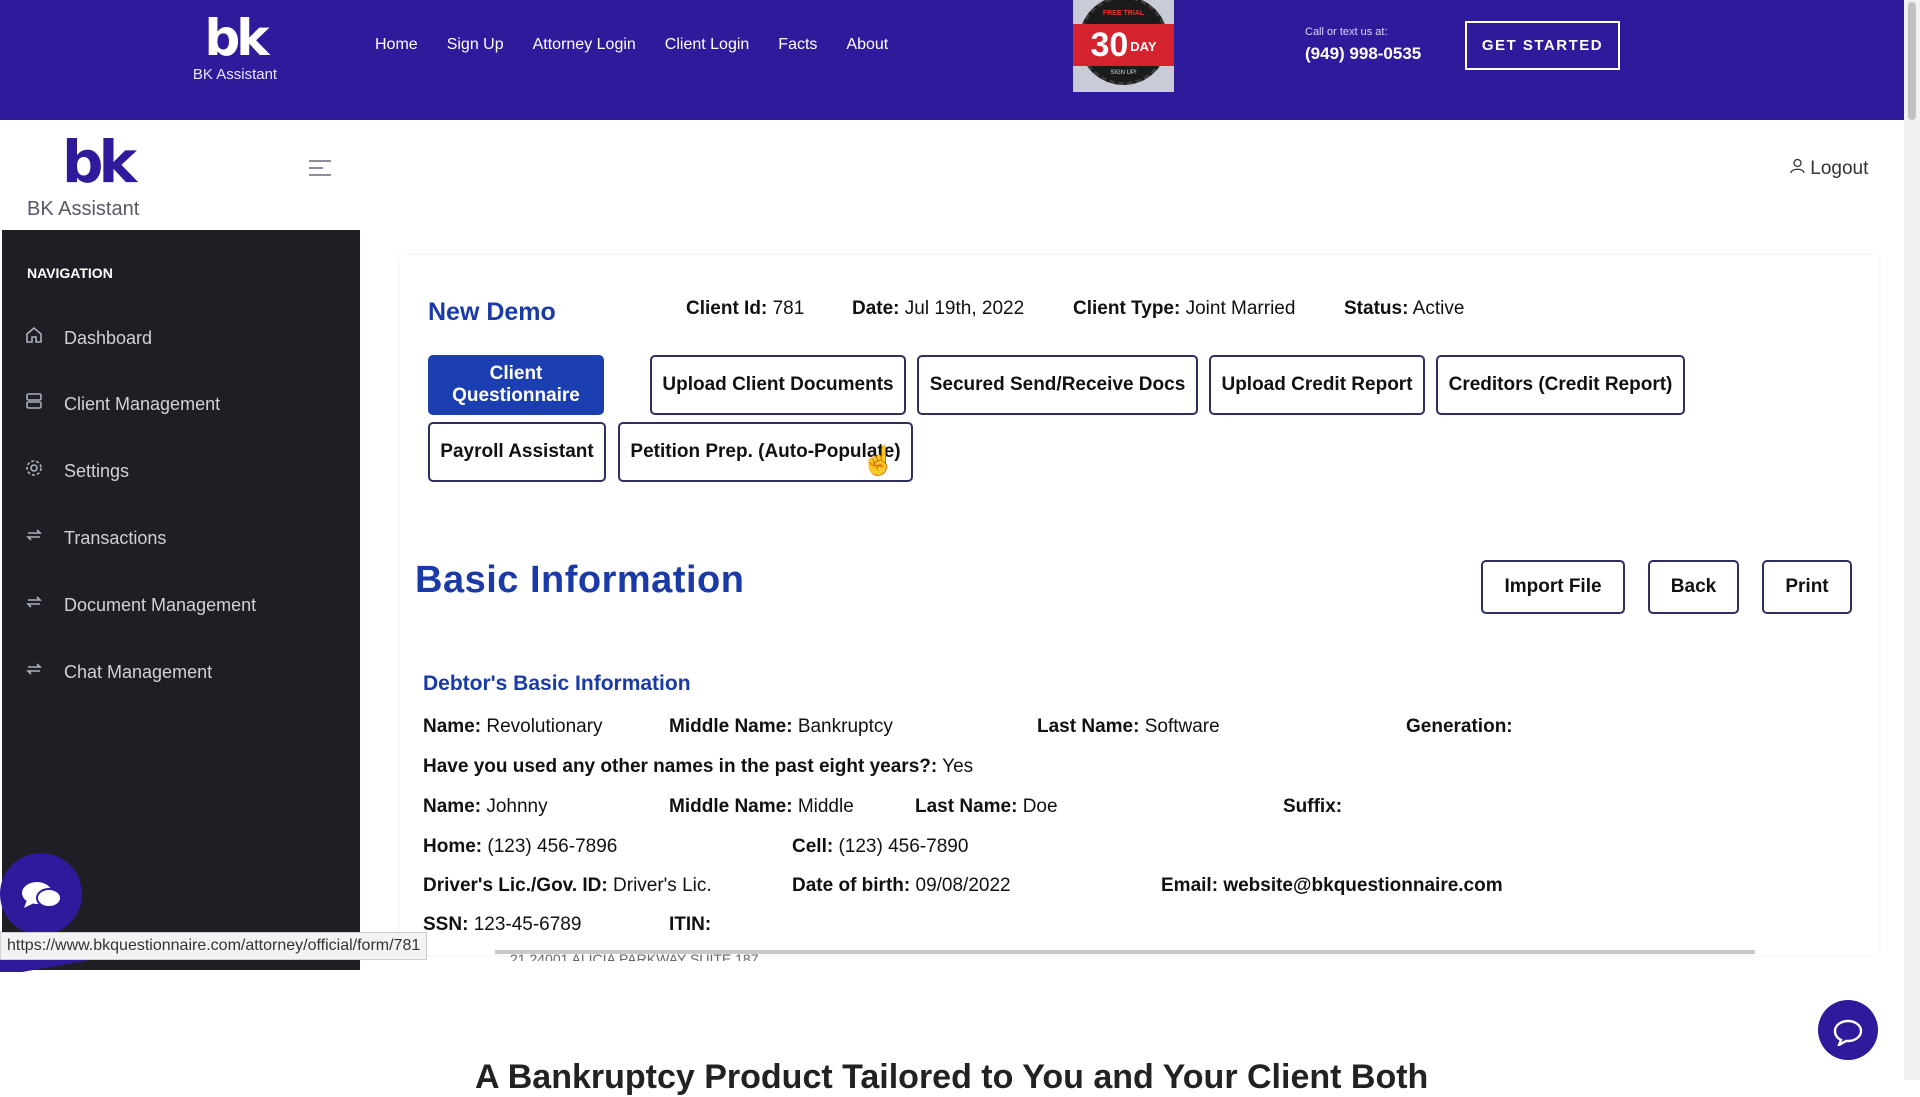 Image resolution: width=1920 pixels, height=1097 pixels. I want to click on field-suffix: Suffix:, so click(1312, 807).